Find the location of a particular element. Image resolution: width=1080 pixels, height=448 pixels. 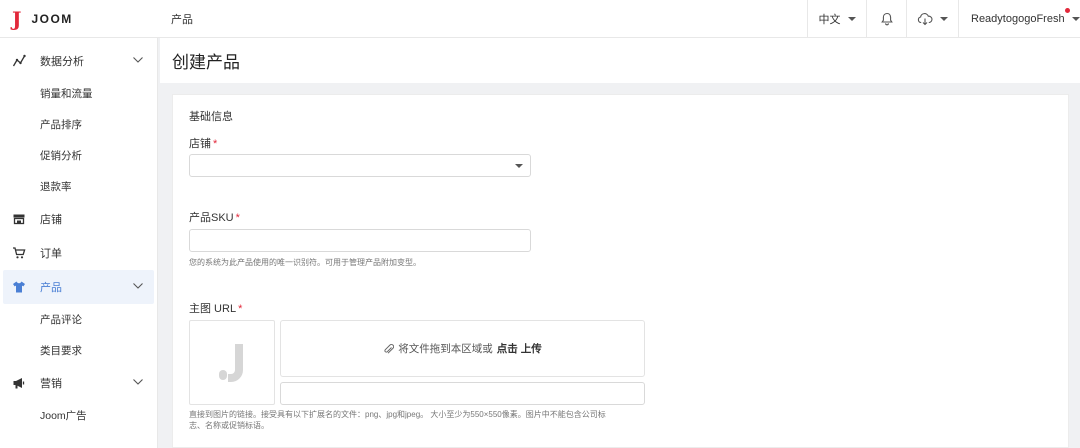

sidebar-item-label: 店铺 is located at coordinates (51, 220).